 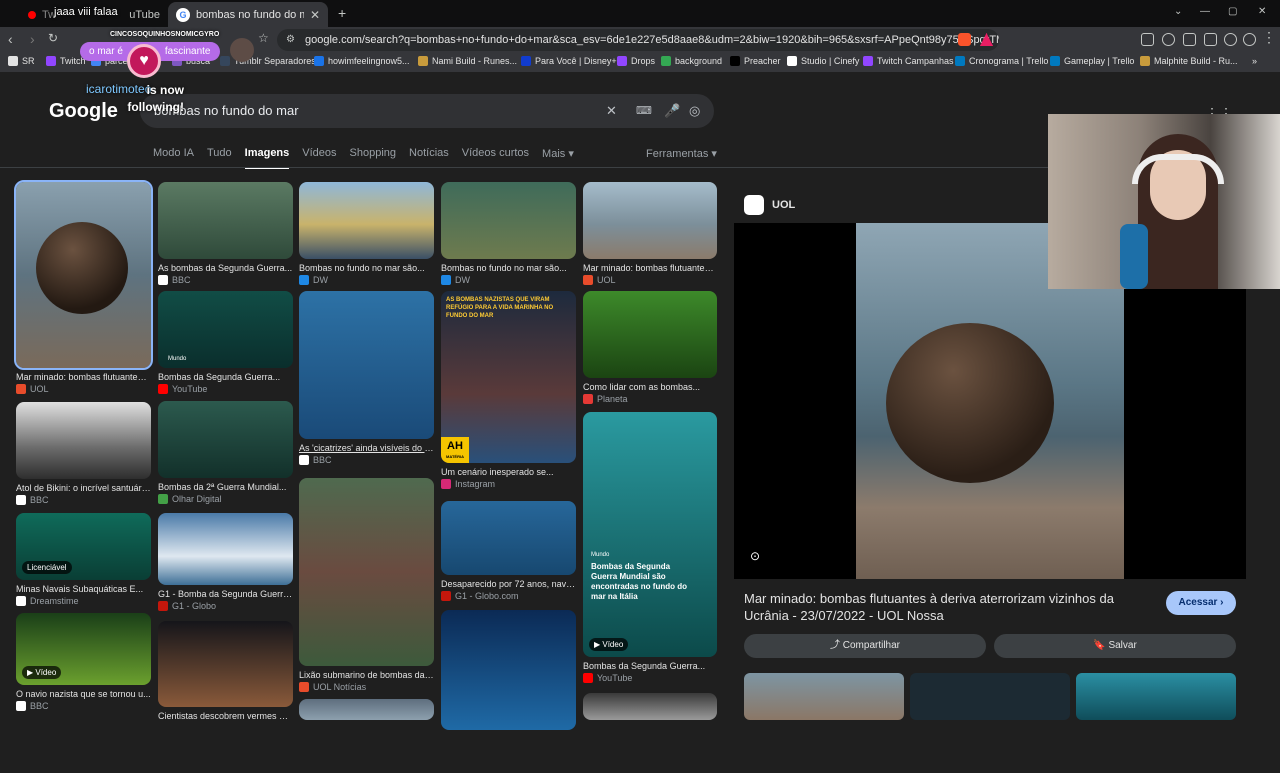 What do you see at coordinates (865, 646) in the screenshot?
I see `share-button: ⤴ Compartilhar` at bounding box center [865, 646].